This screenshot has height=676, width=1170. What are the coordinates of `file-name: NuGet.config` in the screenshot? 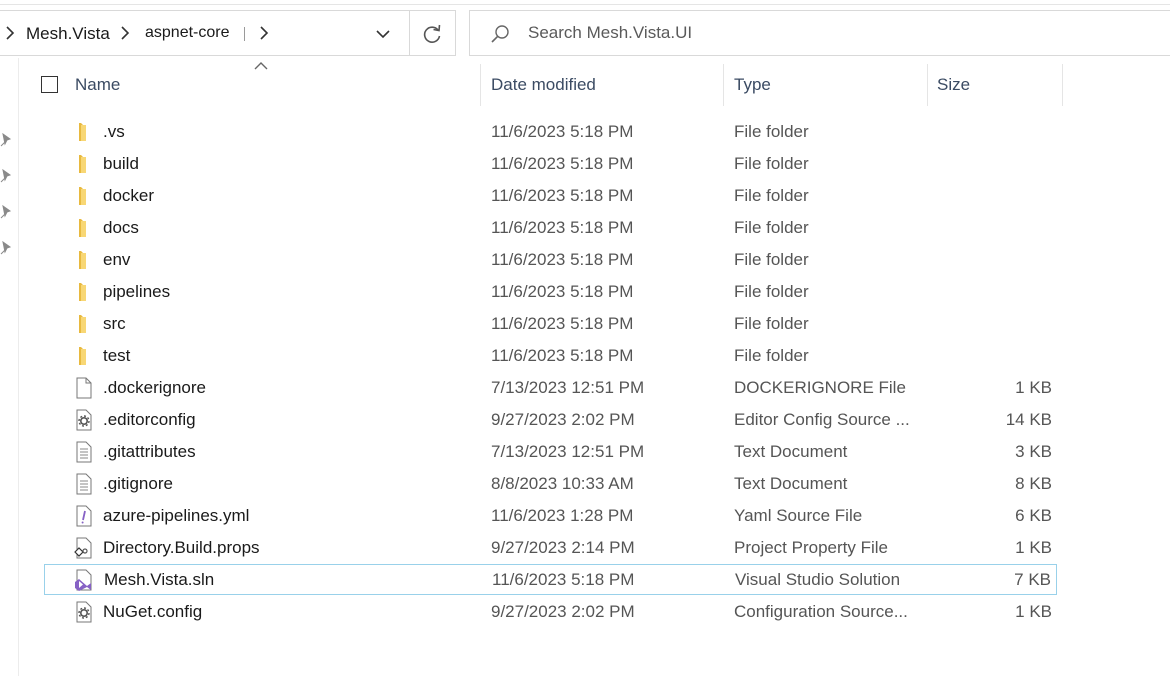 It's located at (152, 611).